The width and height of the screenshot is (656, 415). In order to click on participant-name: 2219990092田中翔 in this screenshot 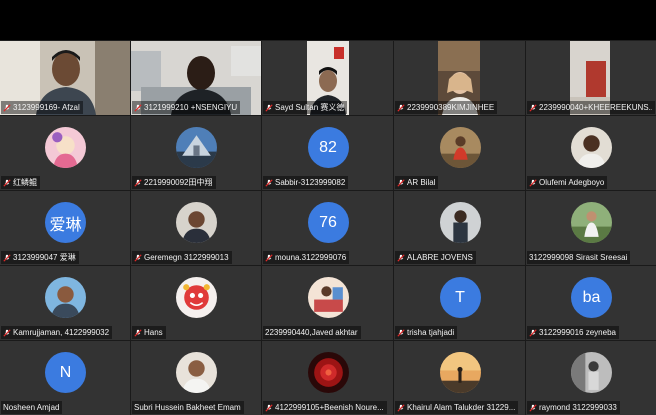, I will do `click(178, 182)`.